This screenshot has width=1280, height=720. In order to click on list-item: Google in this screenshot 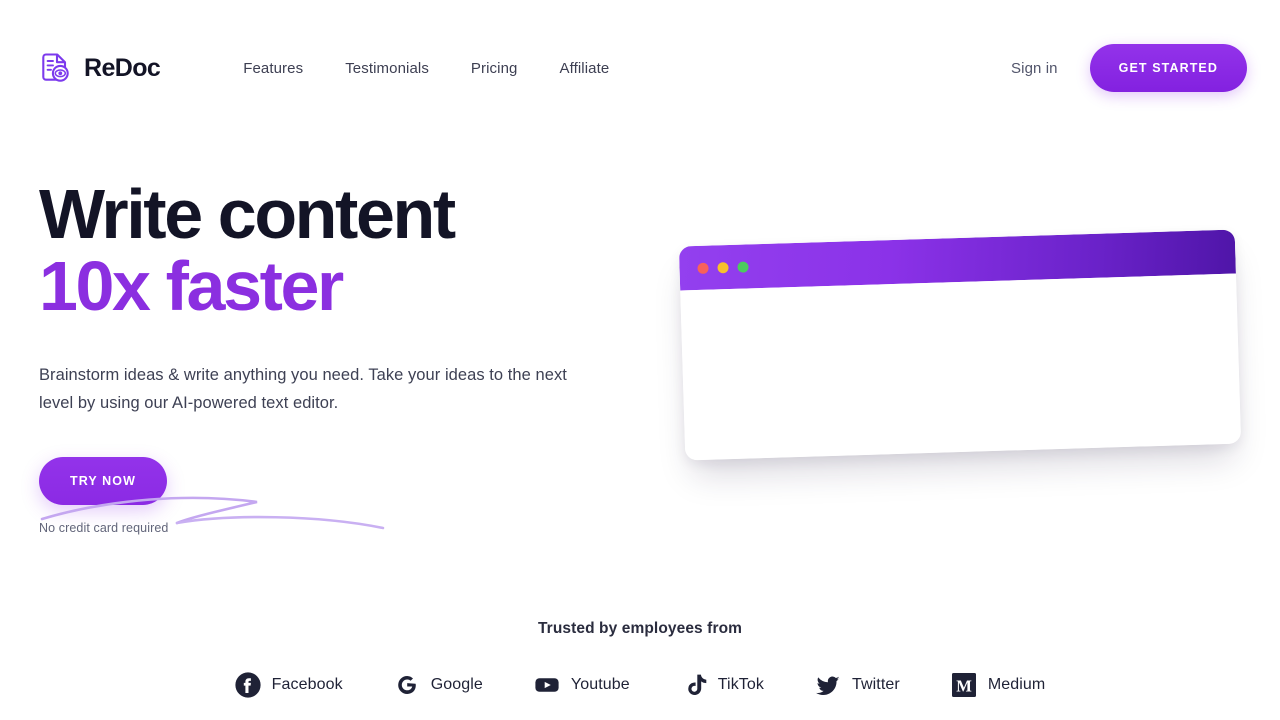, I will do `click(438, 685)`.